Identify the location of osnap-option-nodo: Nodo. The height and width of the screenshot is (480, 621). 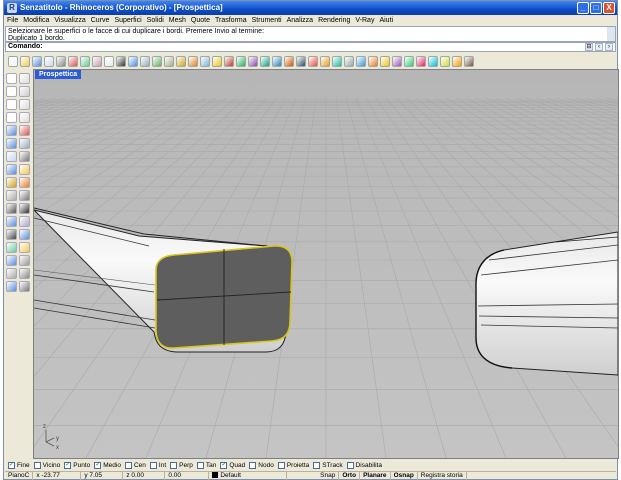
(261, 465).